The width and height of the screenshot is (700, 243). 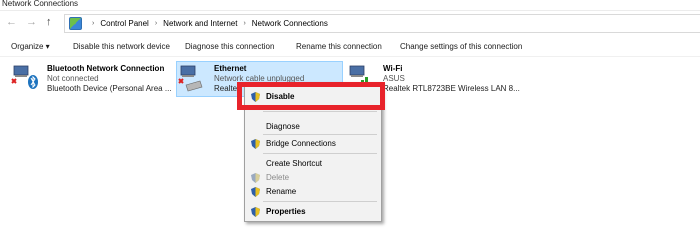 I want to click on menu-item-rename: Rename, so click(x=313, y=192).